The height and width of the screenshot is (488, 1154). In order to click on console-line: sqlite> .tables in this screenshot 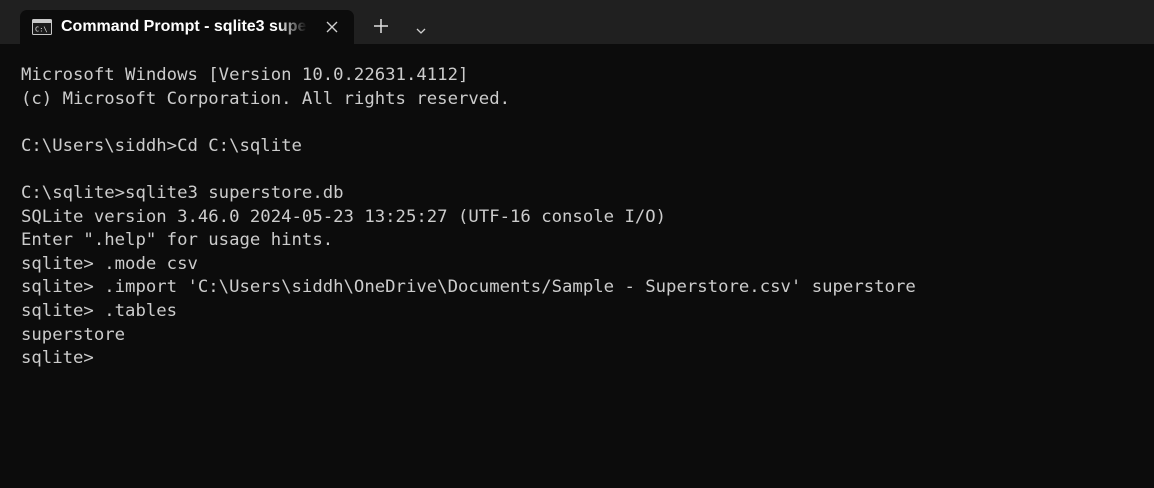, I will do `click(99, 310)`.